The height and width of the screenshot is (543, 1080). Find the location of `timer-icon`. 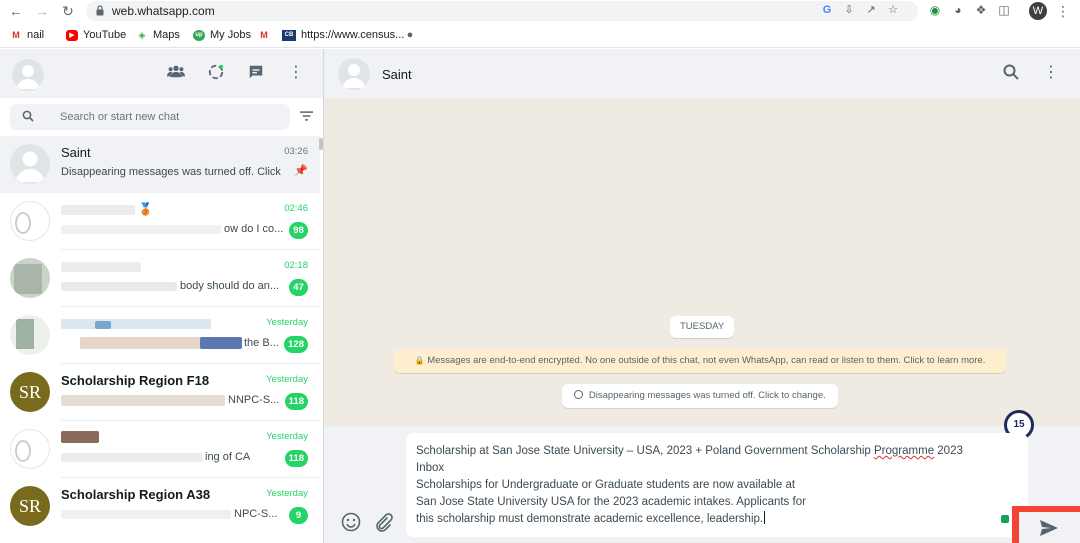

timer-icon is located at coordinates (579, 394).